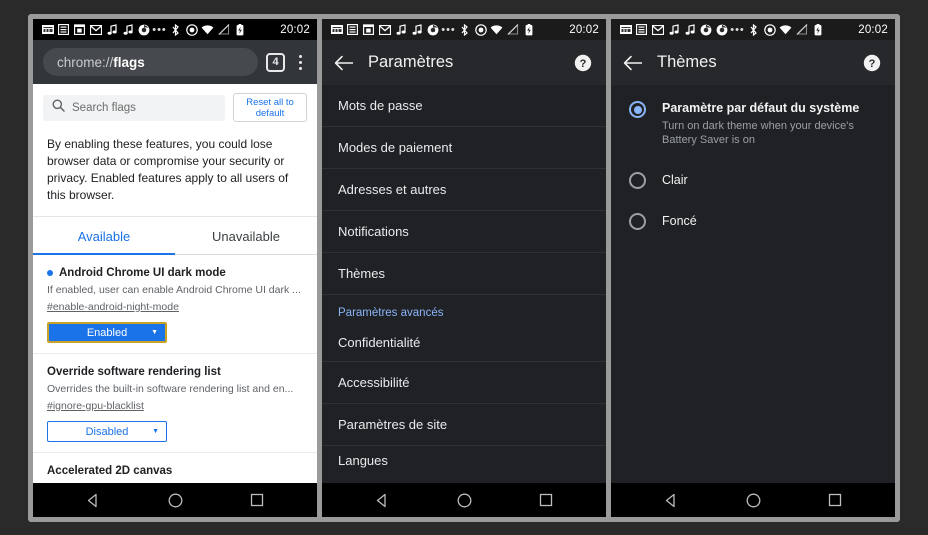  What do you see at coordinates (464, 190) in the screenshot?
I see `settings-item-addresses: Adresses et autres` at bounding box center [464, 190].